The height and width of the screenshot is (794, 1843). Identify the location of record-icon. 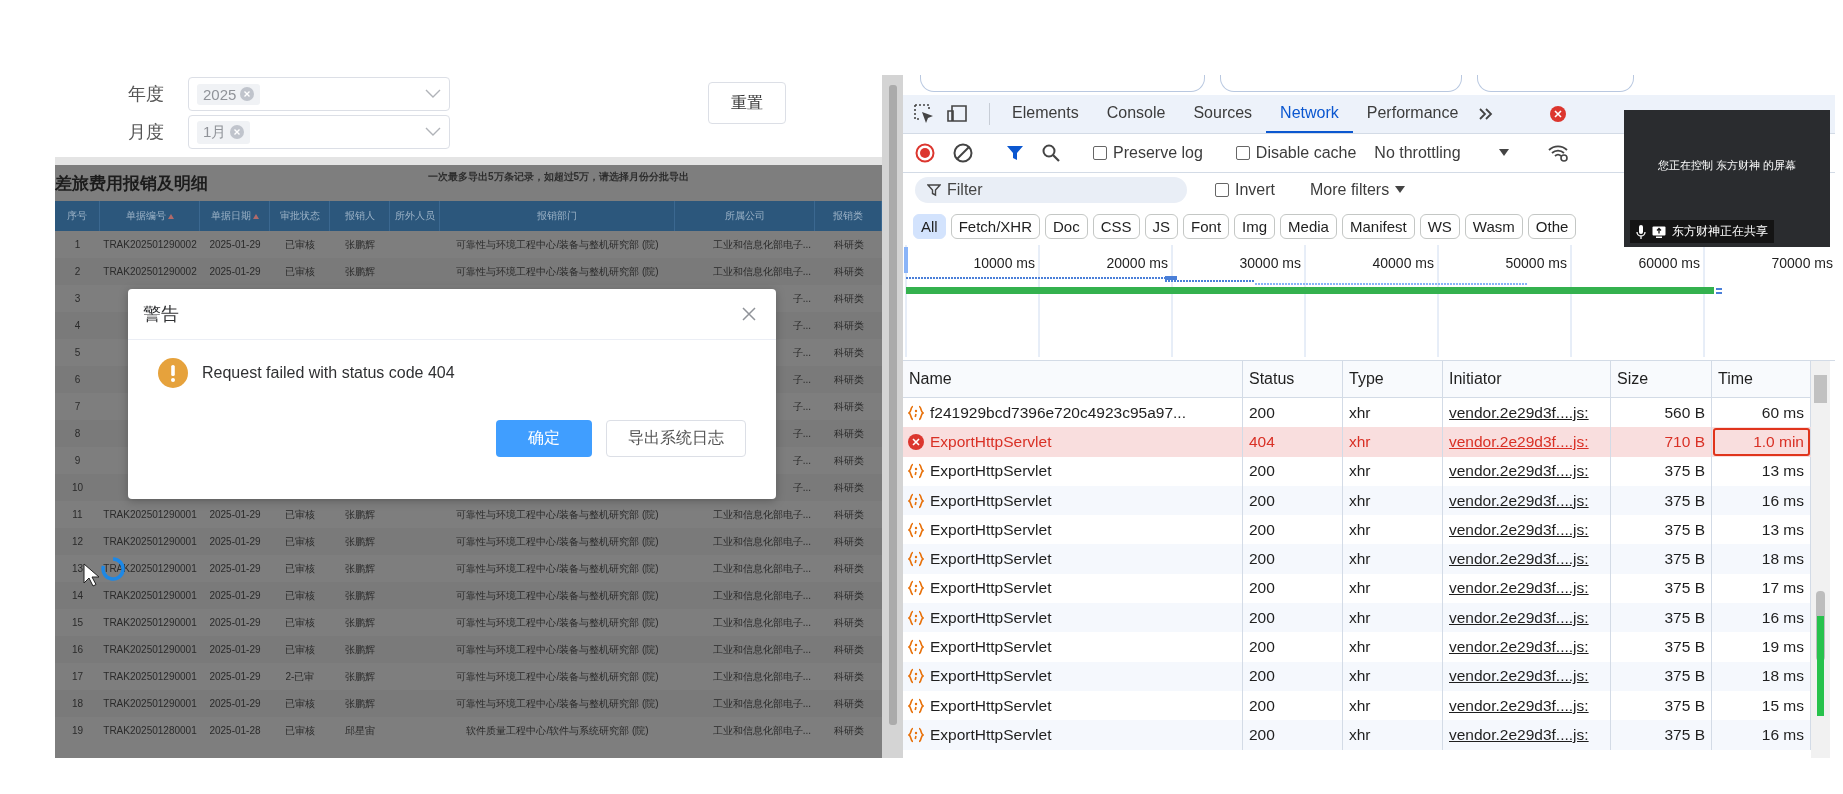
(925, 153).